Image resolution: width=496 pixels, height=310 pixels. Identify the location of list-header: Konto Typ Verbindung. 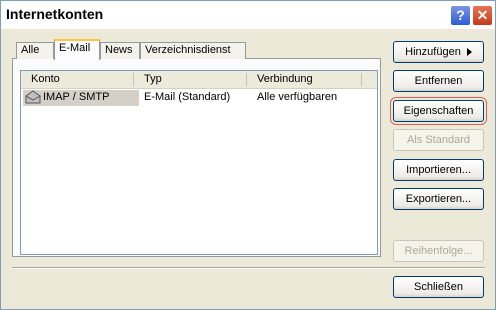
(199, 80).